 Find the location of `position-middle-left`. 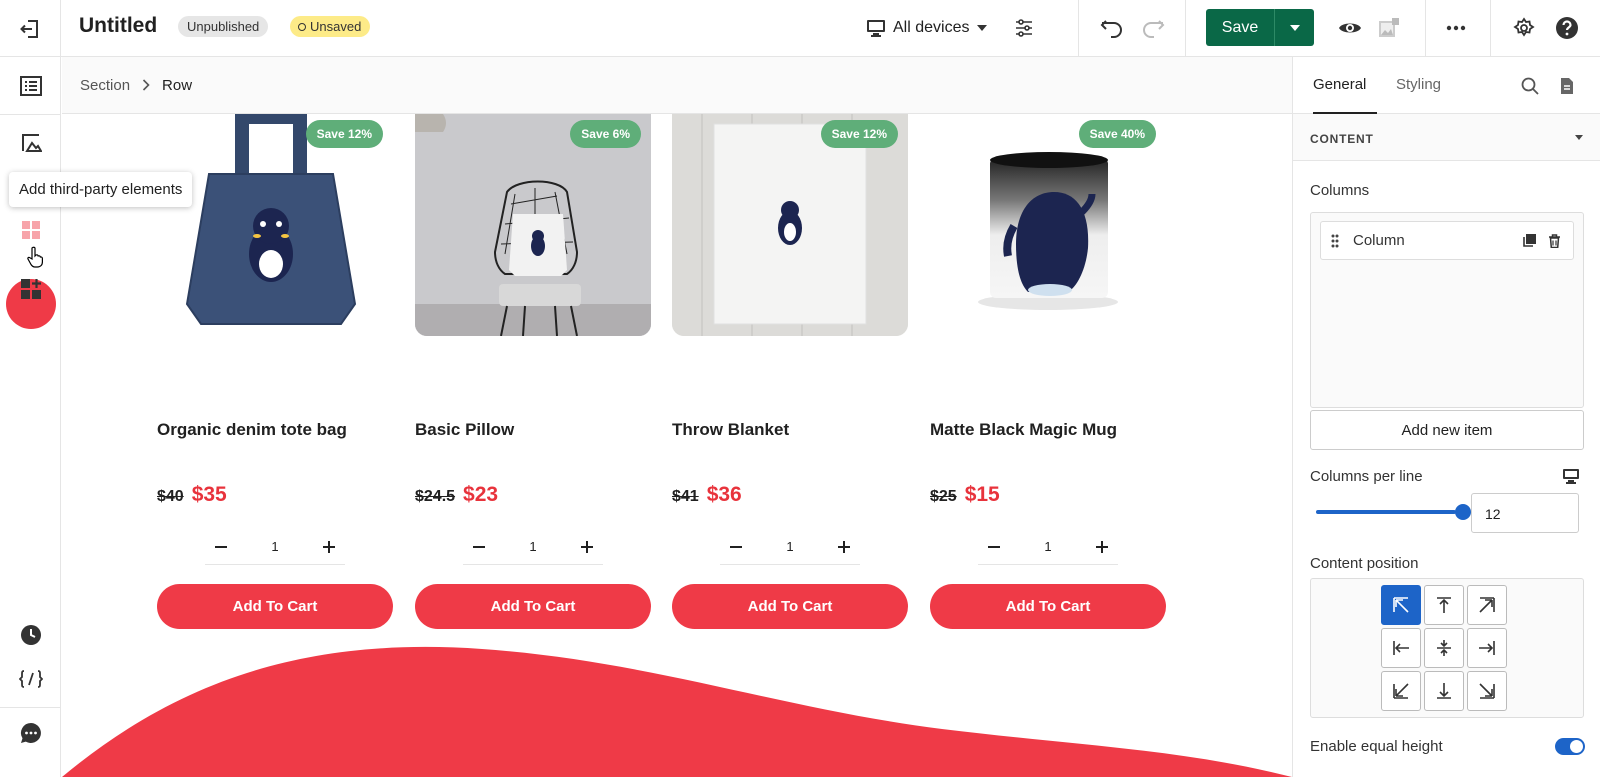

position-middle-left is located at coordinates (1401, 648).